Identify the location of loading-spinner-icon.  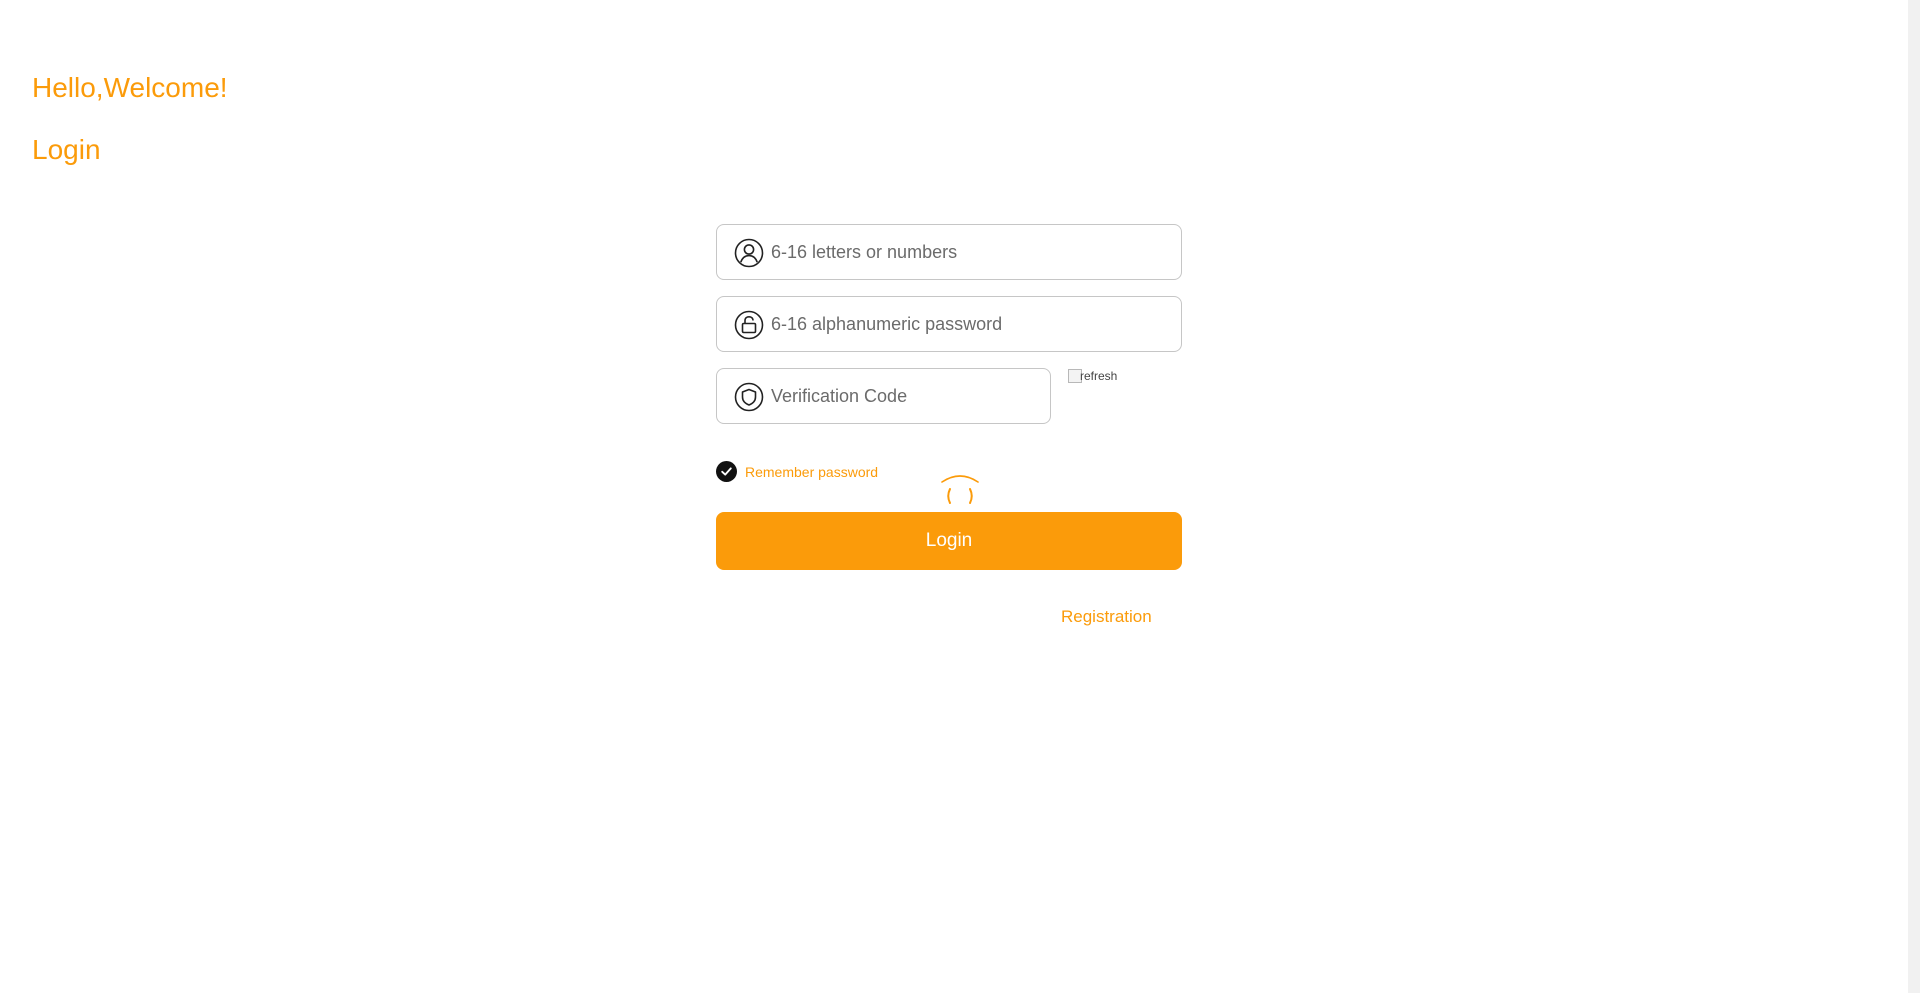
(960, 489).